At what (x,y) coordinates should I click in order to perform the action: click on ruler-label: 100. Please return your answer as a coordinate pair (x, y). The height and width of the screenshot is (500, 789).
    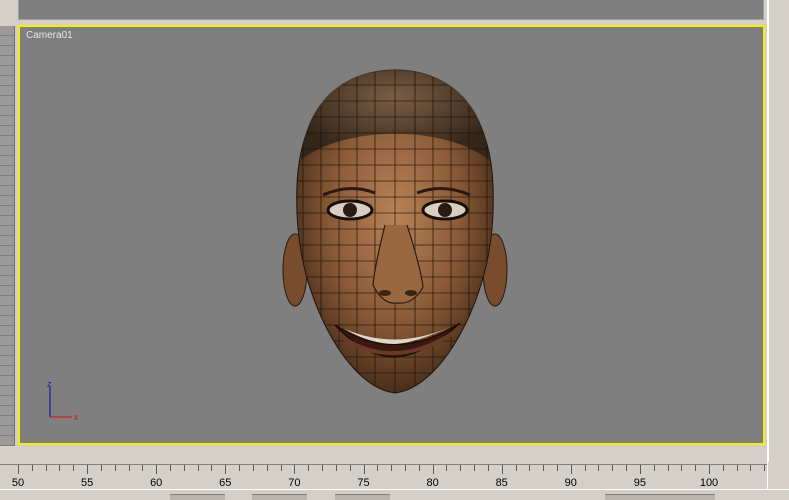
    Looking at the image, I should click on (709, 483).